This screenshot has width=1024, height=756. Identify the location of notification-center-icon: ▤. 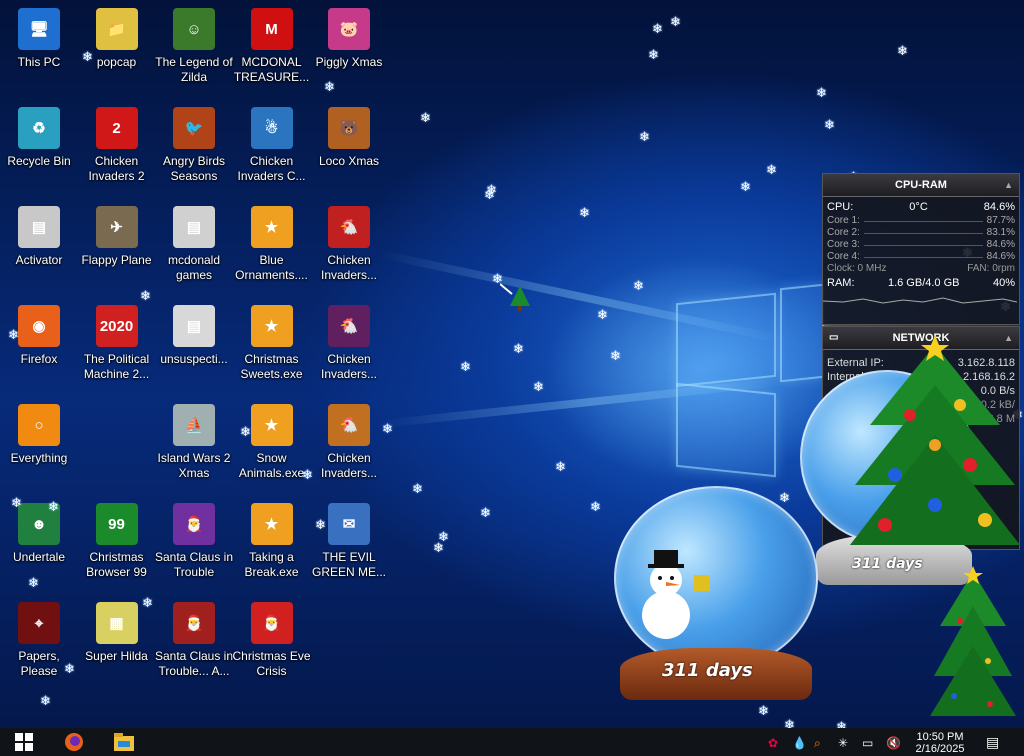
(992, 742).